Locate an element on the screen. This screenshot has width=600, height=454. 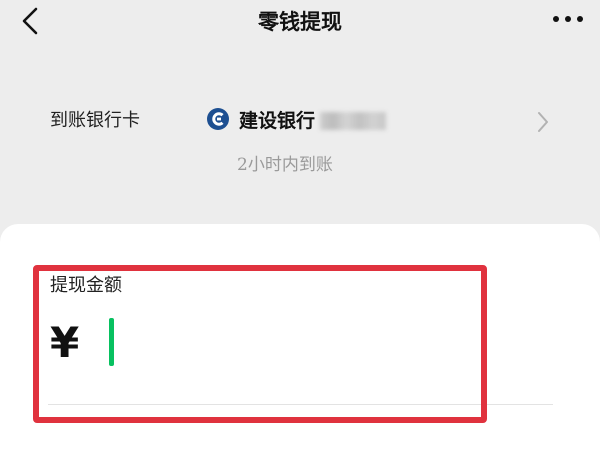
nav-bar: 零钱提现 is located at coordinates (300, 22).